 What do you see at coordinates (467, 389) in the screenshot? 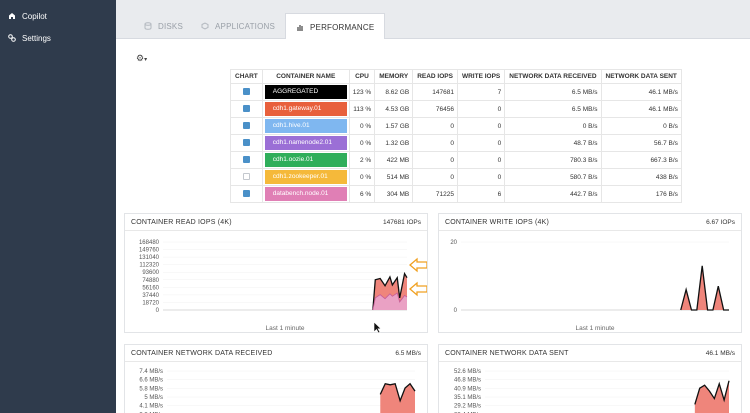
I see `y-tick-label: 40.9 MB/s` at bounding box center [467, 389].